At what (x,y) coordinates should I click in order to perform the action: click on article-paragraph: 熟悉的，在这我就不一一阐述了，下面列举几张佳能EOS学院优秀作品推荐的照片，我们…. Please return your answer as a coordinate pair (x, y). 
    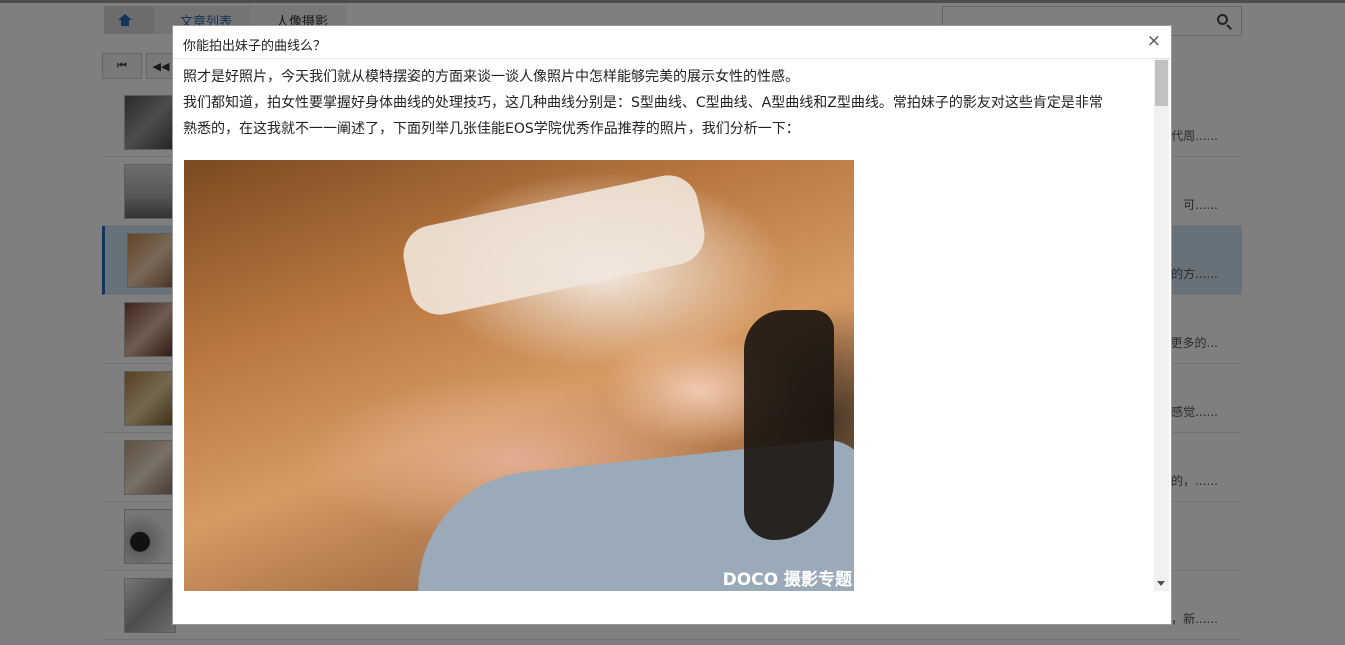
    Looking at the image, I should click on (491, 129).